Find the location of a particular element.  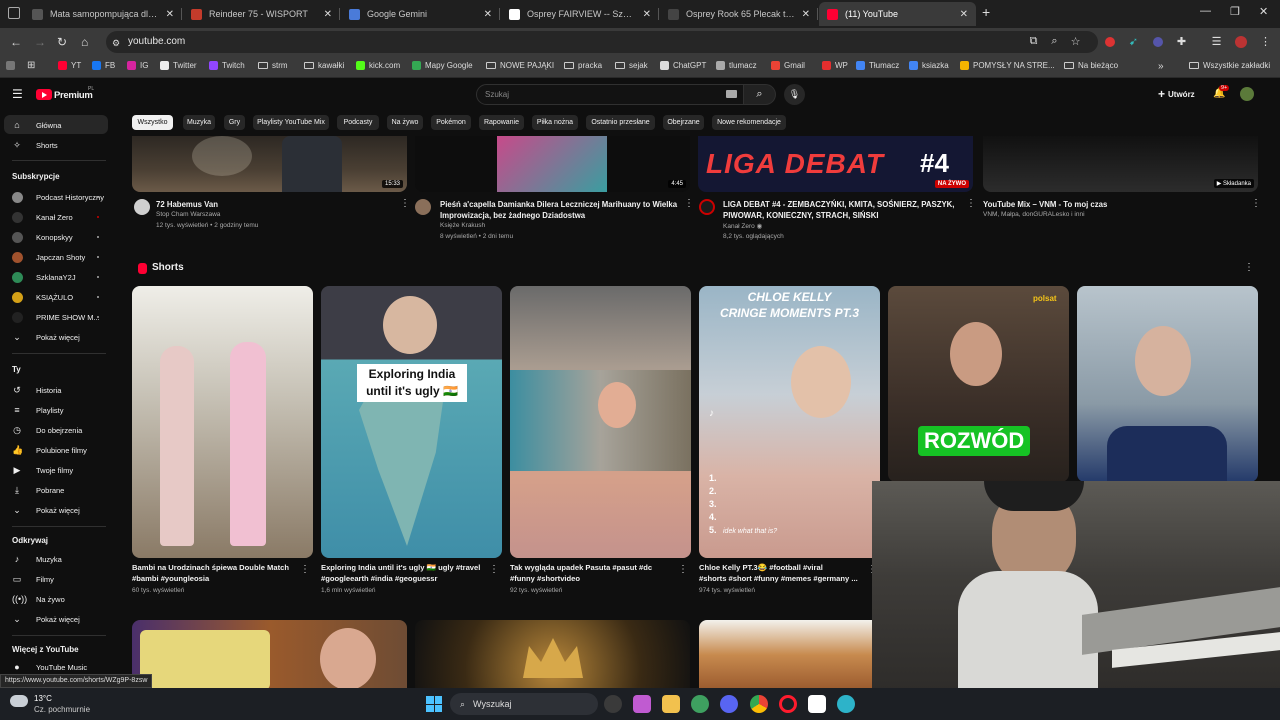

sidebar-item: Konopskyy is located at coordinates (42, 237).